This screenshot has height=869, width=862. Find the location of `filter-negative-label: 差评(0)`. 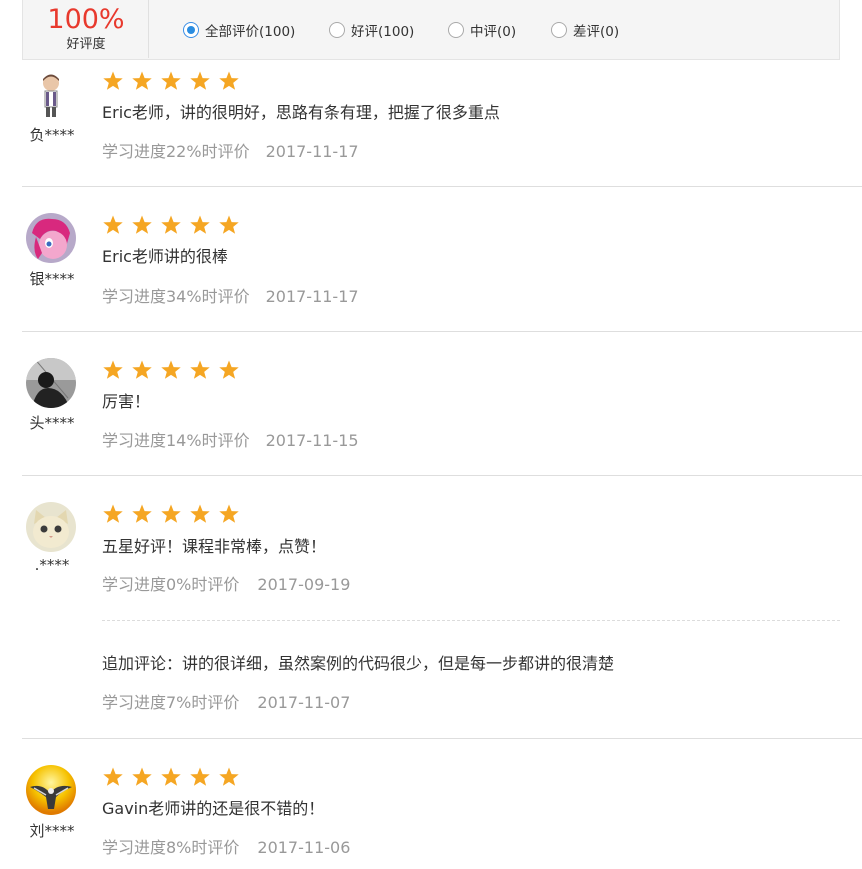

filter-negative-label: 差评(0) is located at coordinates (596, 32).